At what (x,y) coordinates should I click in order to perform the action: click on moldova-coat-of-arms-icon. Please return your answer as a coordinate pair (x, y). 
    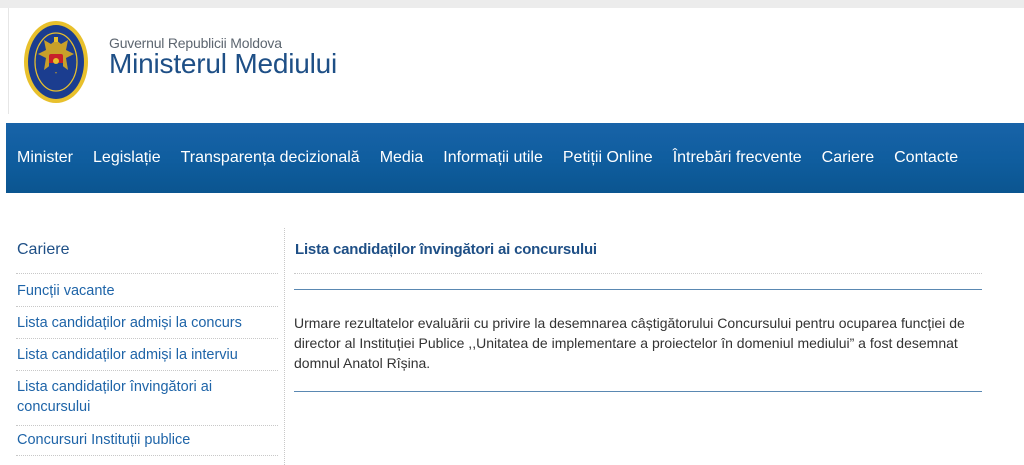
    Looking at the image, I should click on (56, 62).